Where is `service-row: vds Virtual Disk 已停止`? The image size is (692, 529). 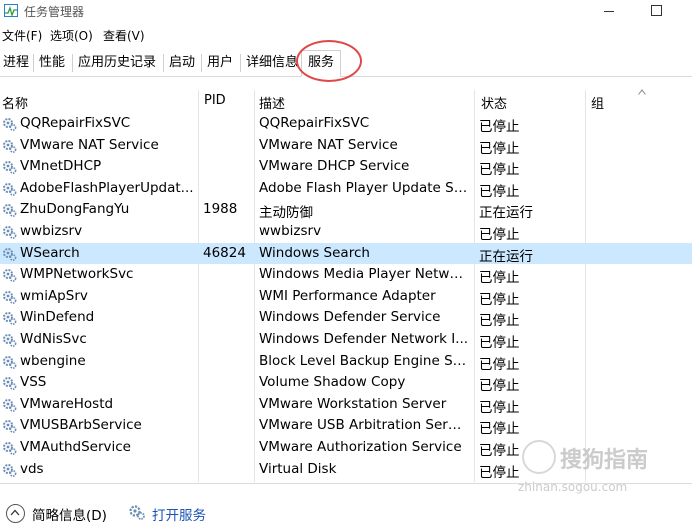
service-row: vds Virtual Disk 已停止 is located at coordinates (346, 470).